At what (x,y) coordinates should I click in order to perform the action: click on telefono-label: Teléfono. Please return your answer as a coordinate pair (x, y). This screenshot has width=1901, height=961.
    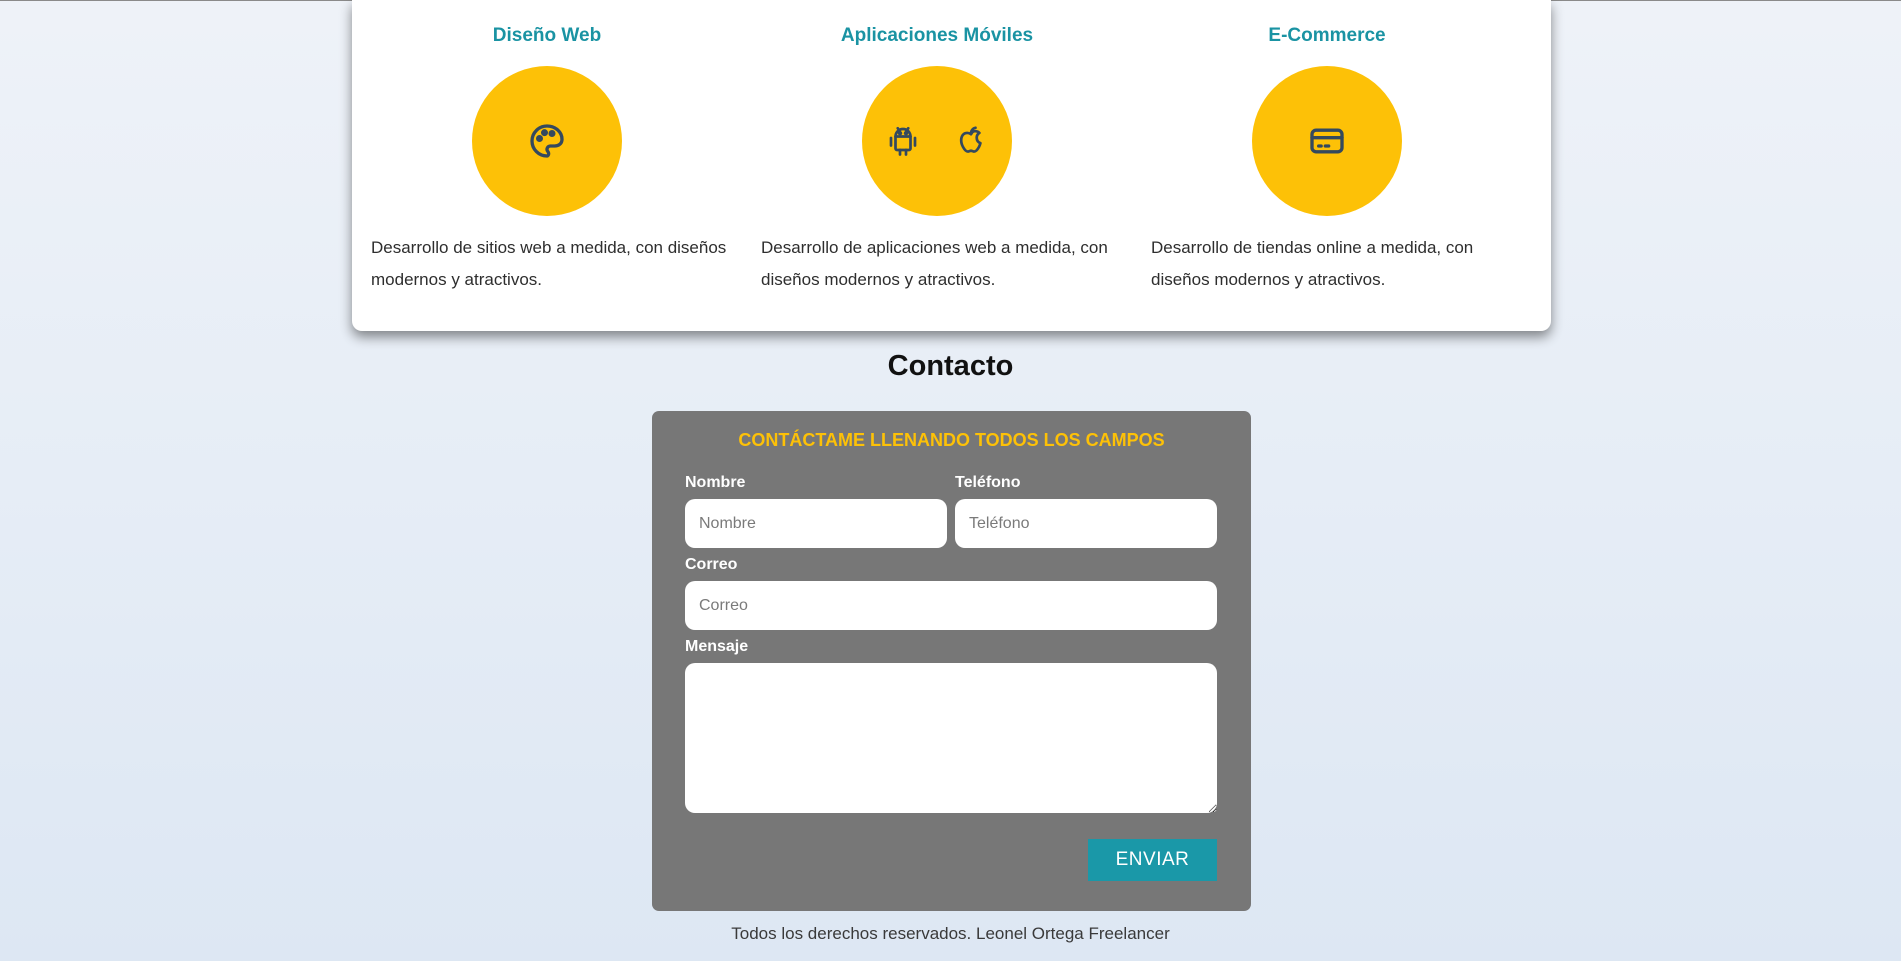
    Looking at the image, I should click on (988, 482).